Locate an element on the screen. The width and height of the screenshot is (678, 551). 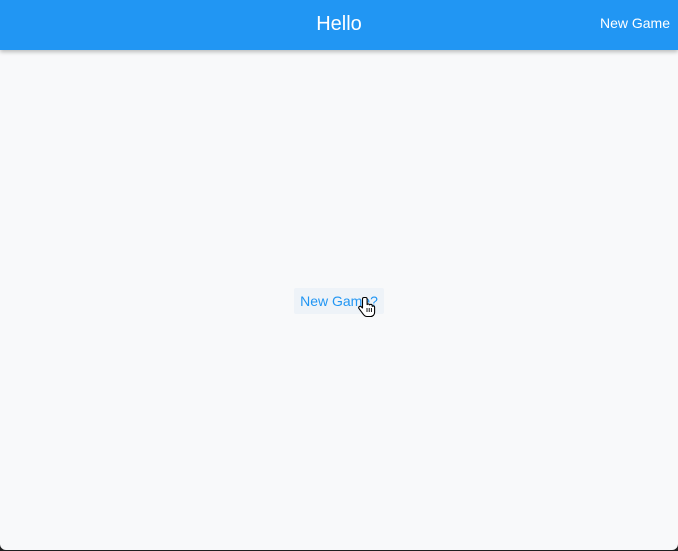
app-bar: Hello New Game is located at coordinates (339, 25).